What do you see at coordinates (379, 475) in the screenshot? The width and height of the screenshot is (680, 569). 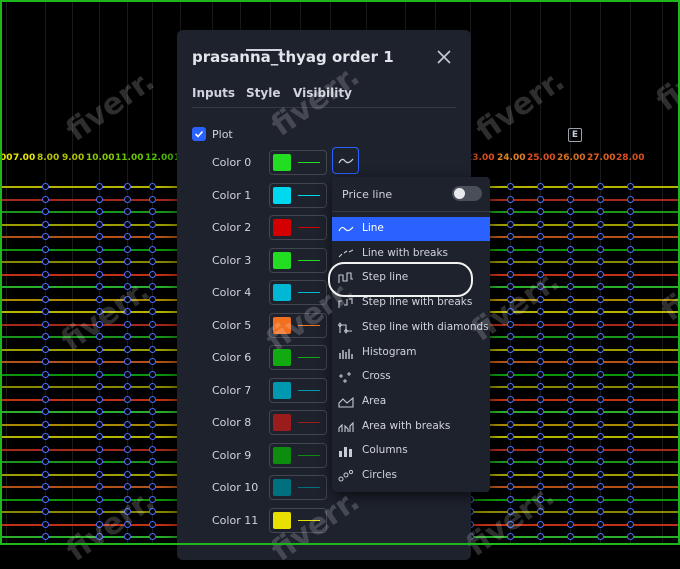 I see `menu-item-label: Circles` at bounding box center [379, 475].